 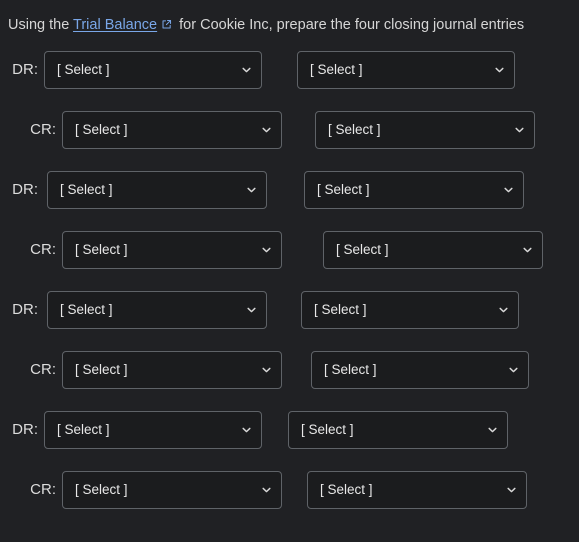 What do you see at coordinates (41, 25) in the screenshot?
I see `instruction-lead: Using the` at bounding box center [41, 25].